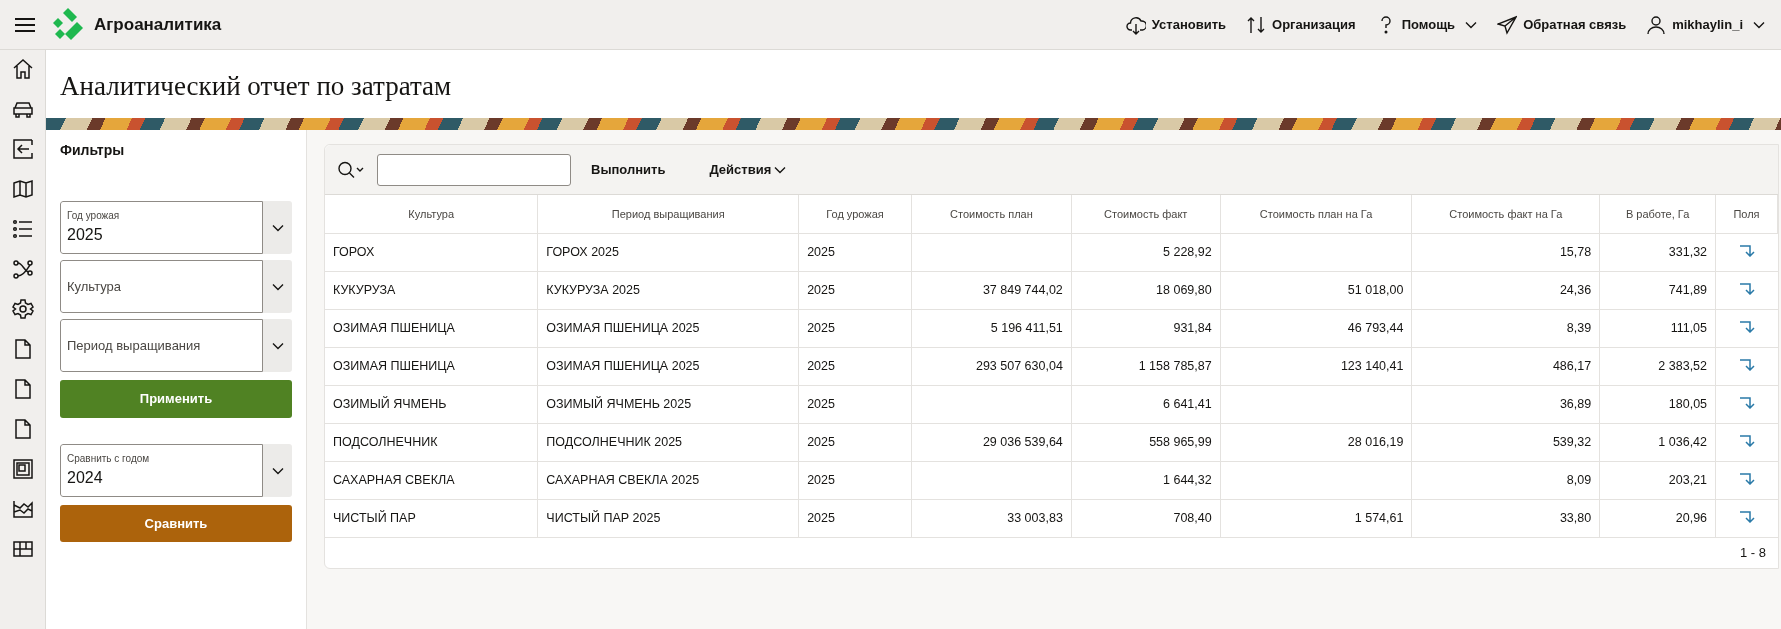 The image size is (1781, 629). I want to click on search-field, so click(474, 169).